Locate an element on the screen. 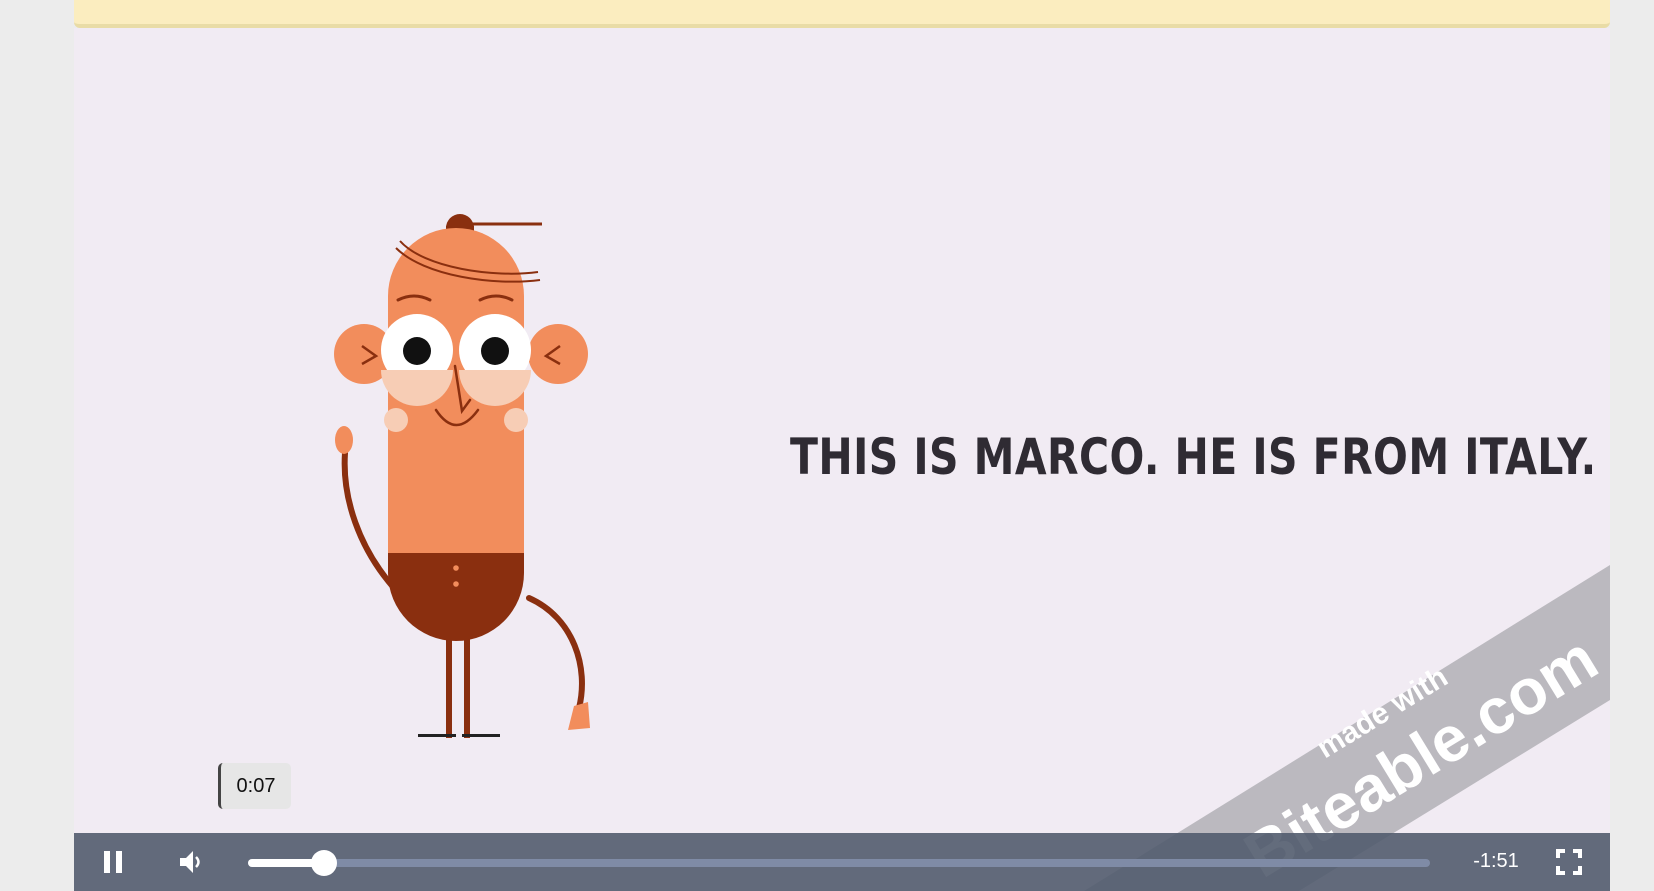 This screenshot has height=891, width=1654. pause-icon is located at coordinates (113, 862).